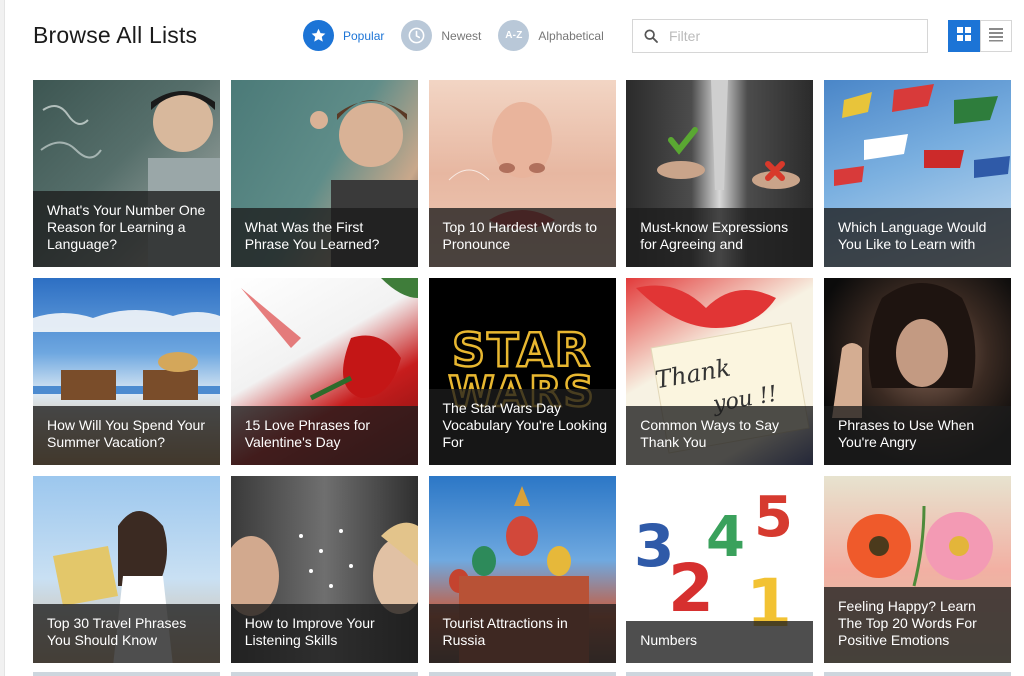 Image resolution: width=1024 pixels, height=676 pixels. What do you see at coordinates (720, 642) in the screenshot?
I see `card-caption: Numbers` at bounding box center [720, 642].